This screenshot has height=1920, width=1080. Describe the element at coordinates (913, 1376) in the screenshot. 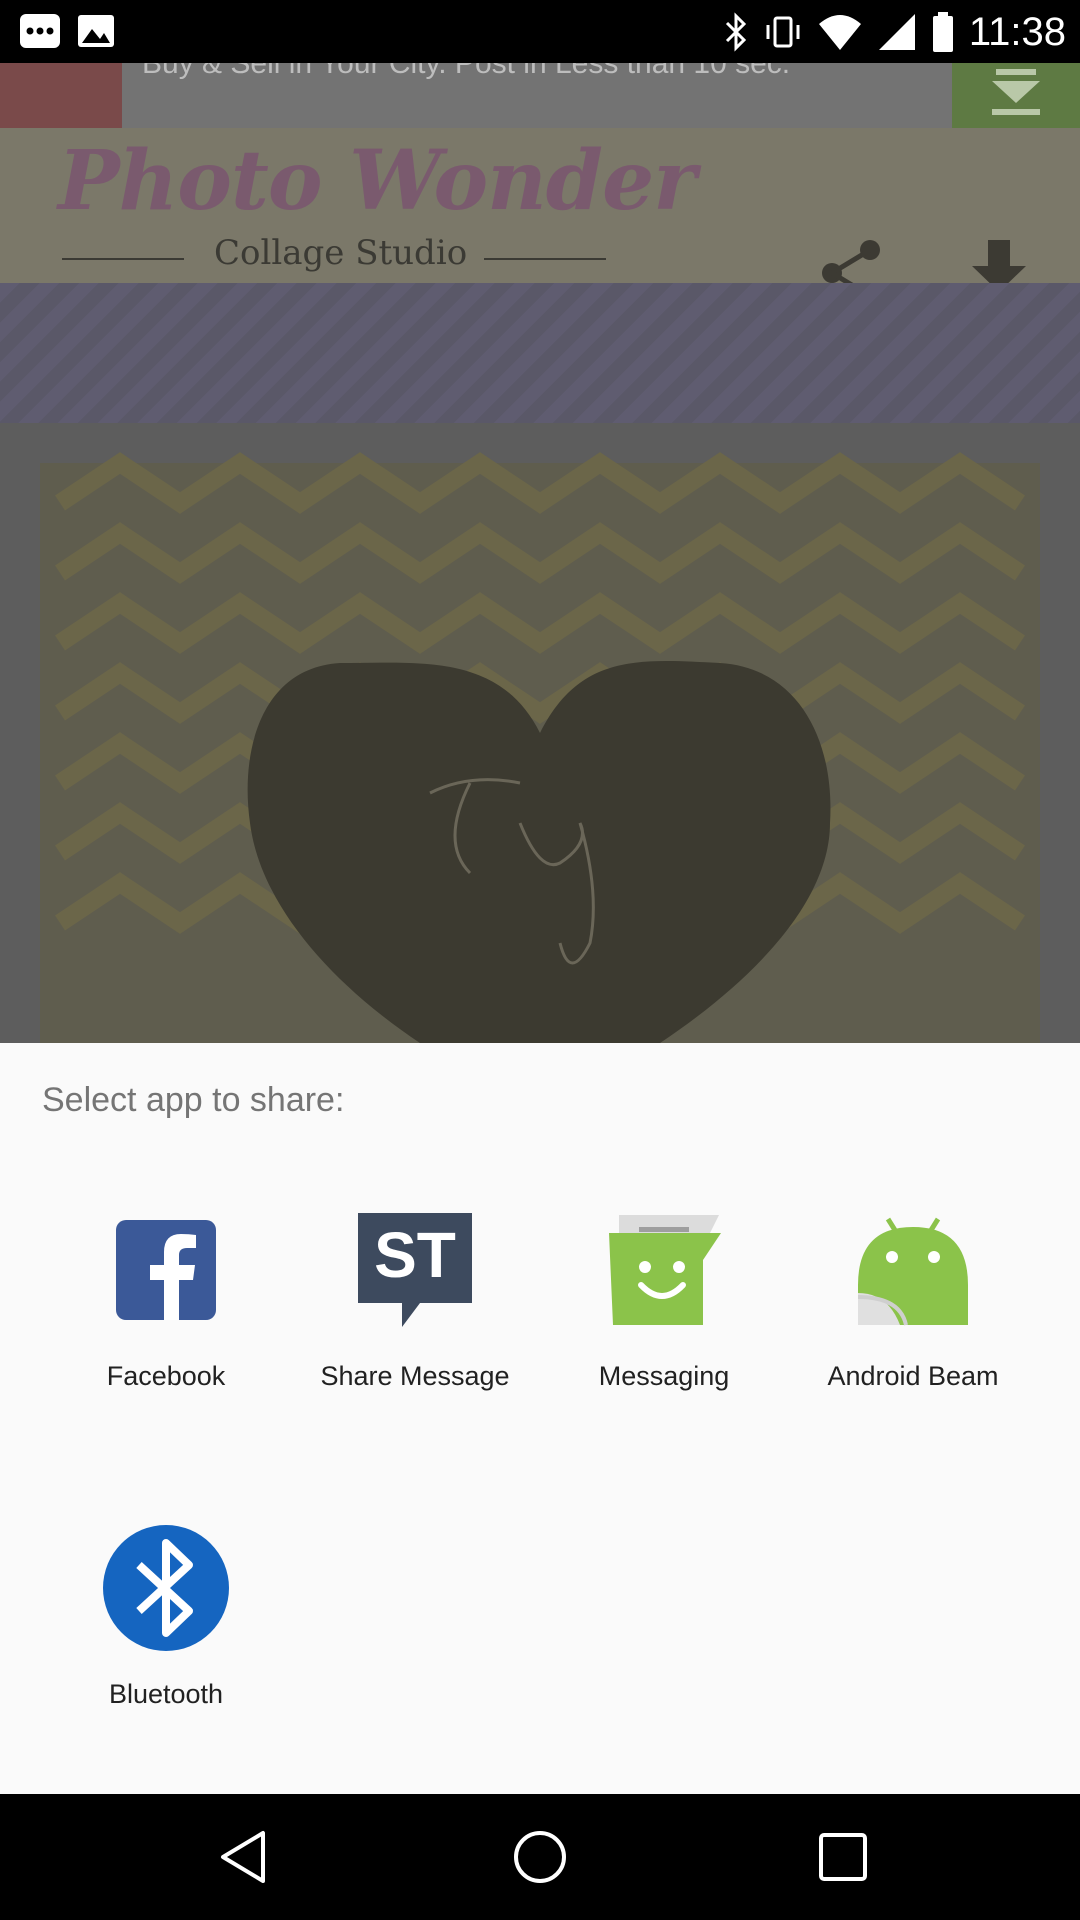

I see `share-target-label: Android Beam` at that location.